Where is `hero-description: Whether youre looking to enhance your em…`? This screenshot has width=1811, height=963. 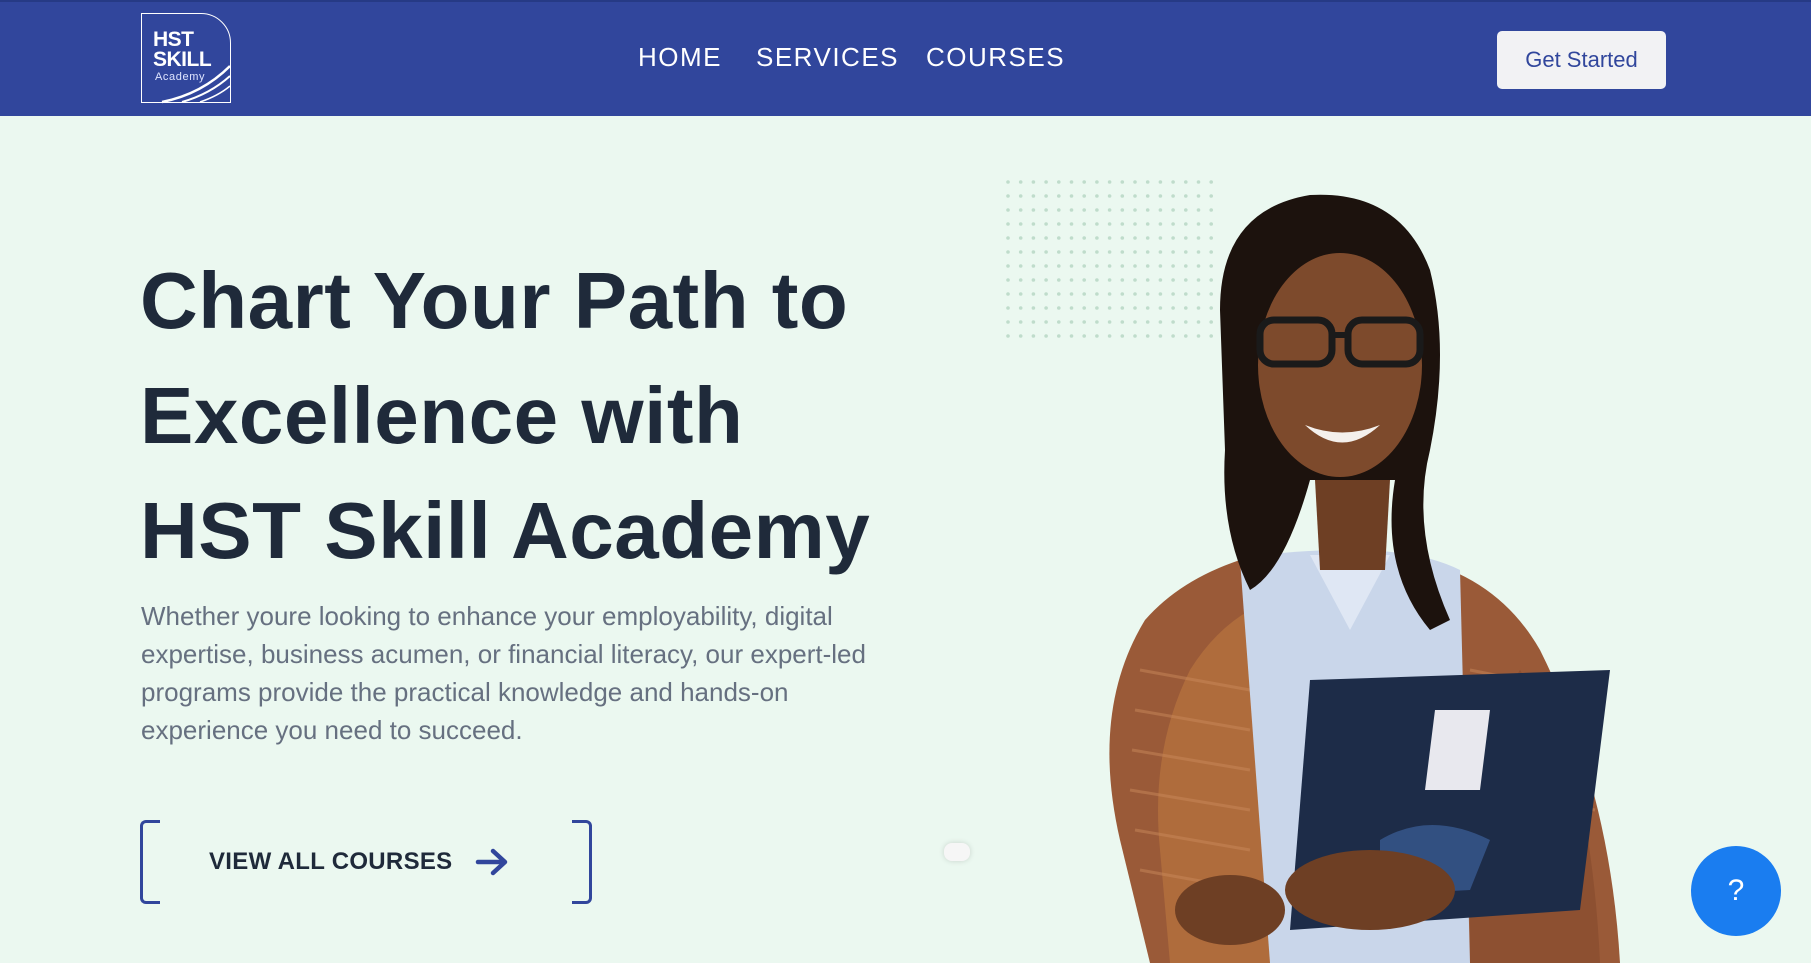 hero-description: Whether youre looking to enhance your em… is located at coordinates (503, 673).